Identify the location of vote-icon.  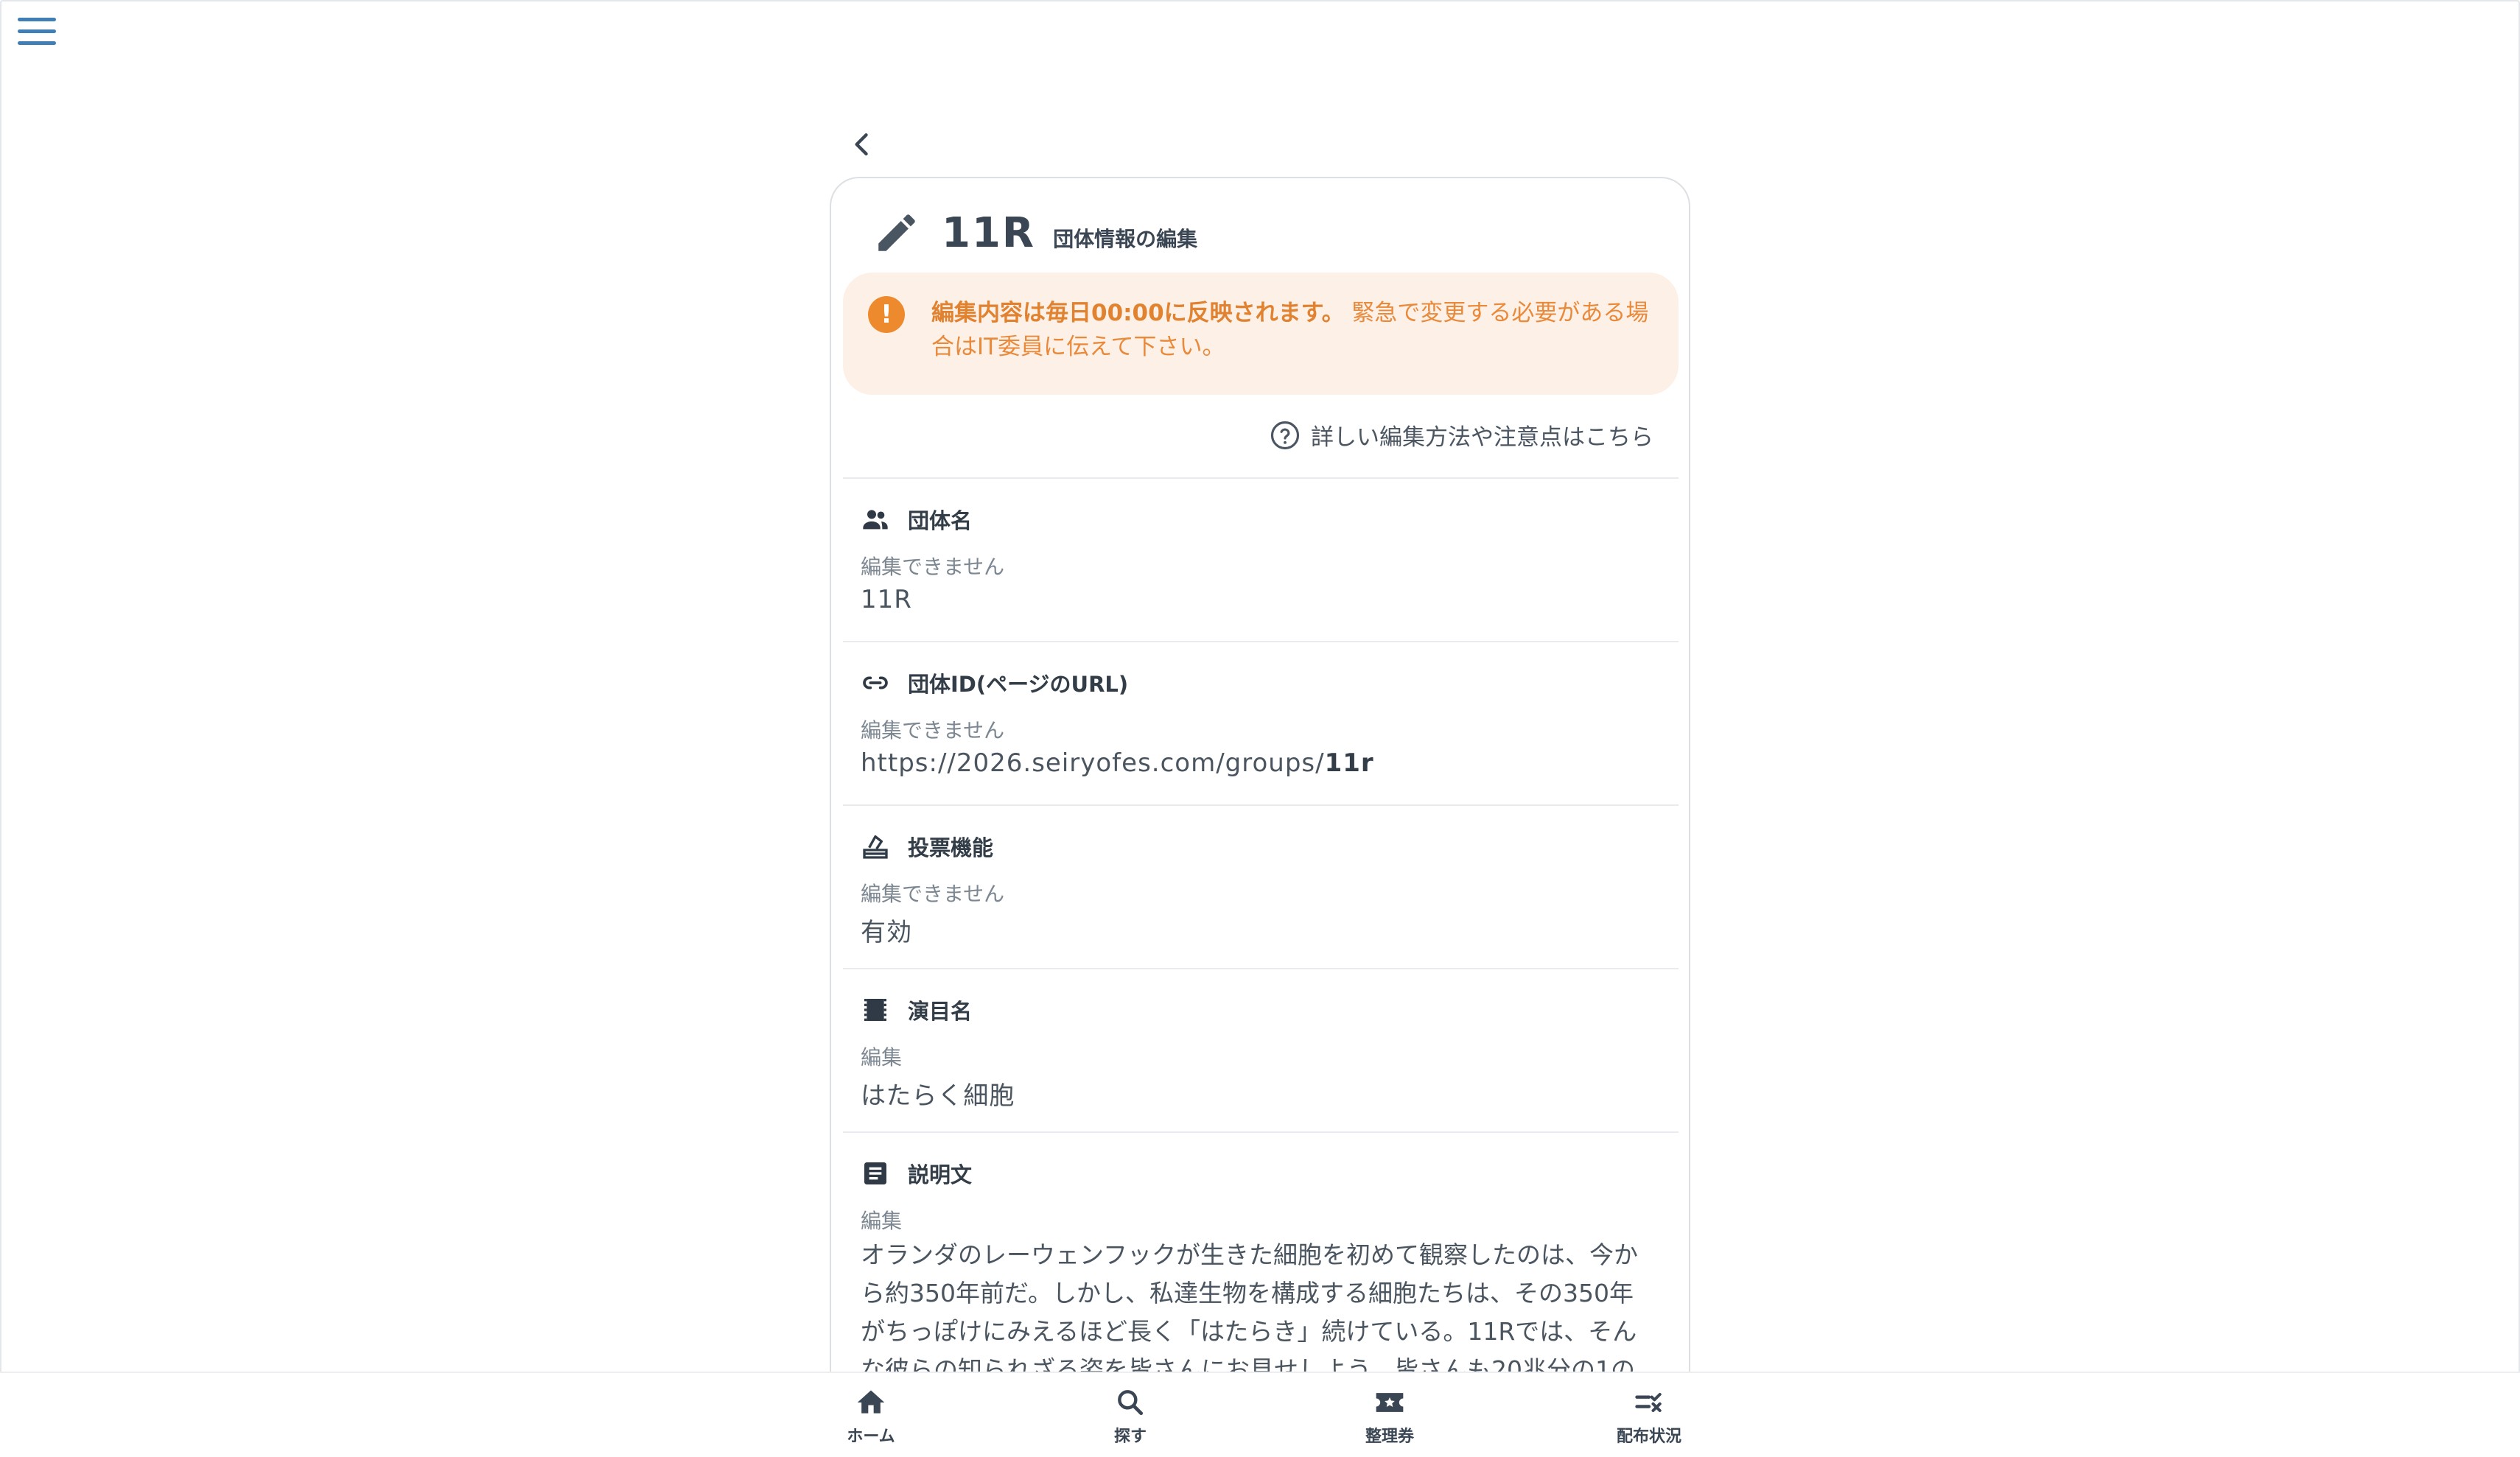
(875, 847).